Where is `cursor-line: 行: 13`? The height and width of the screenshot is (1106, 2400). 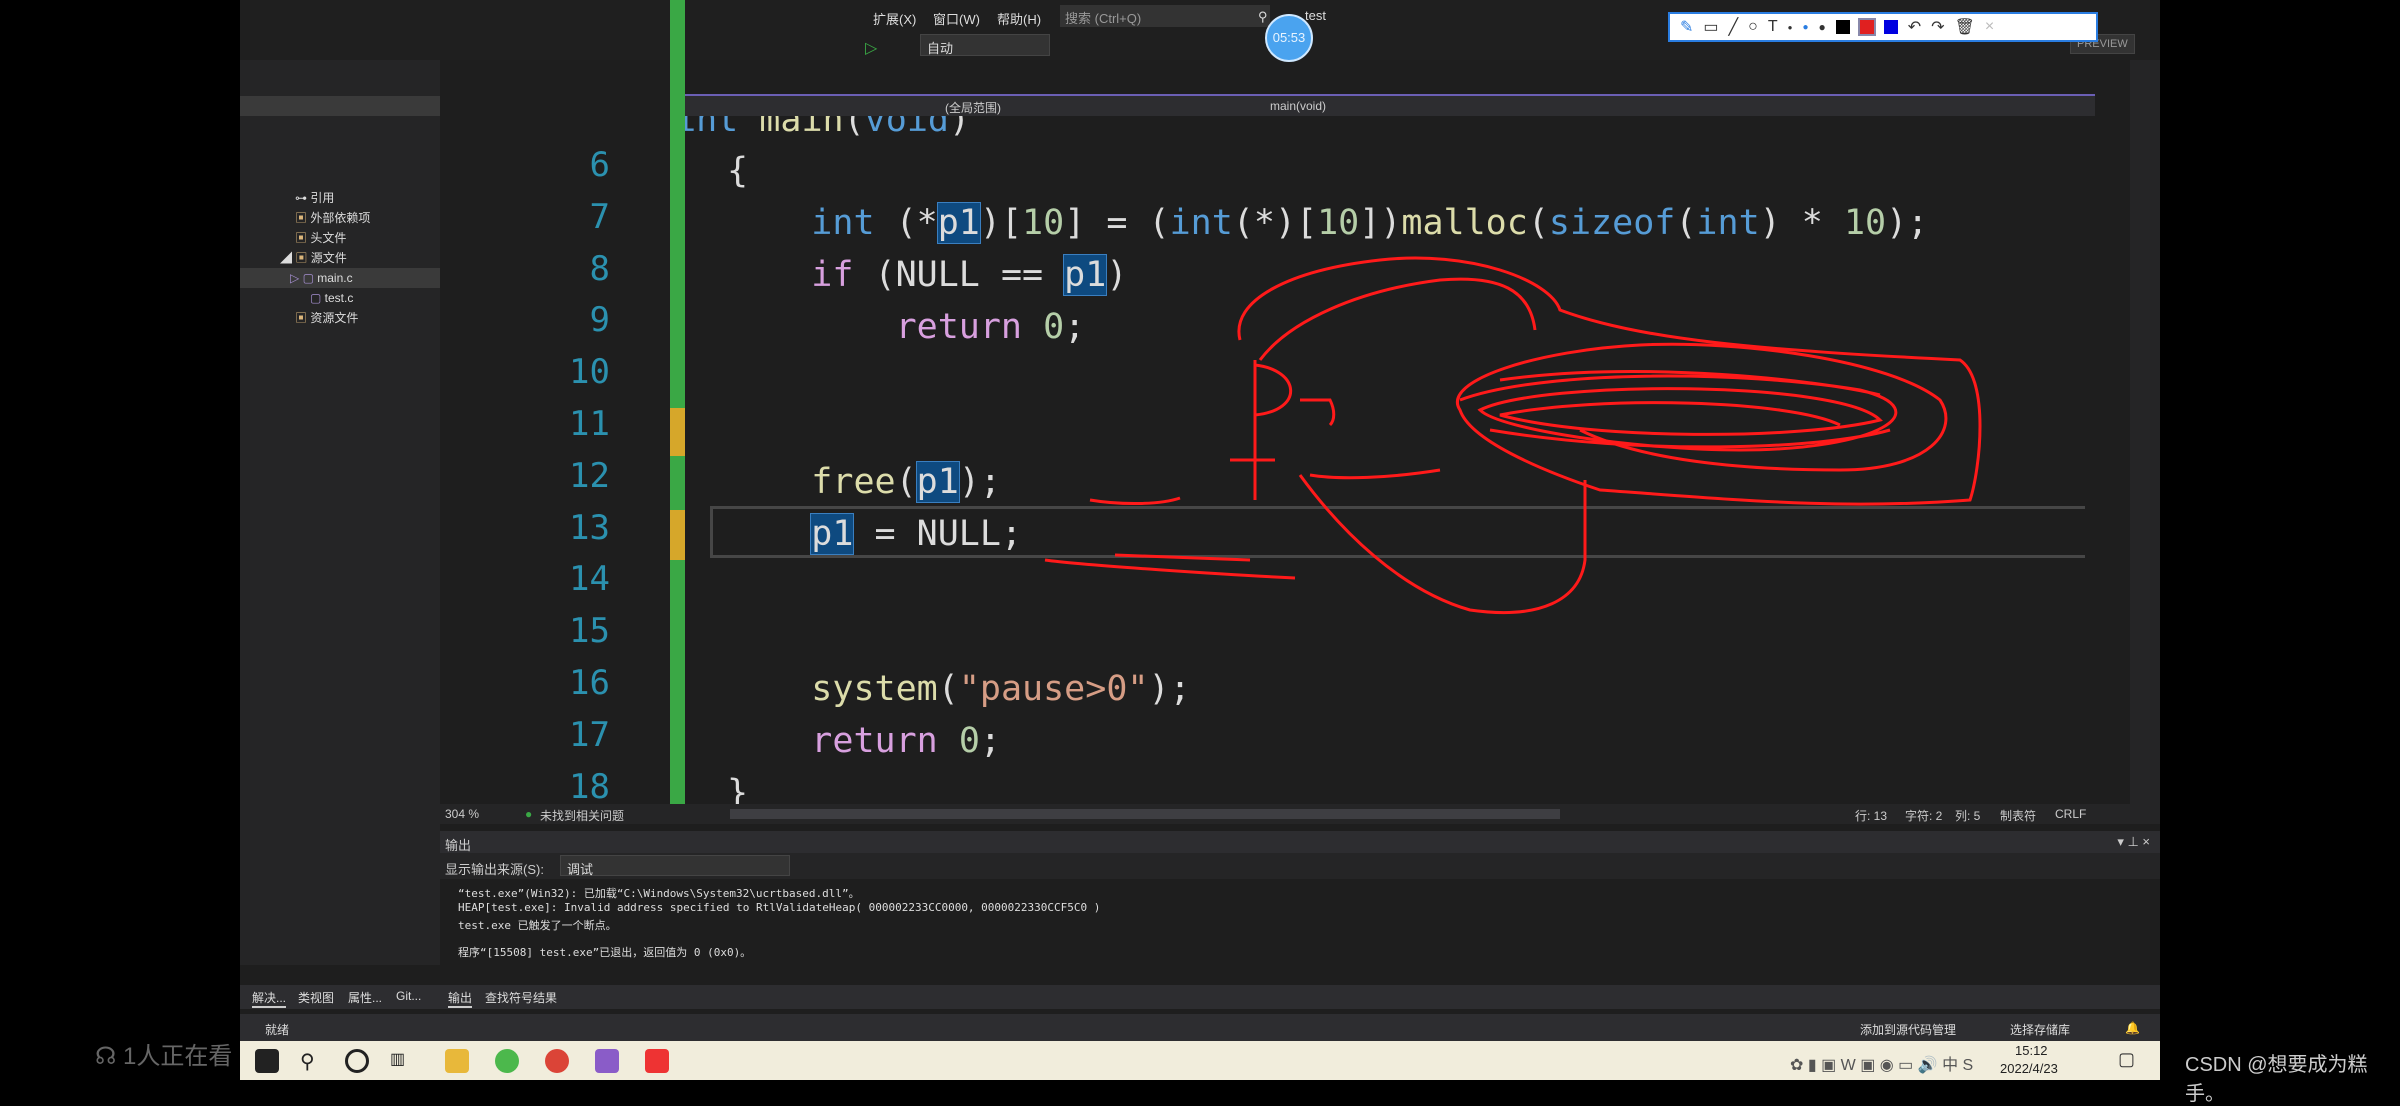 cursor-line: 行: 13 is located at coordinates (1871, 816).